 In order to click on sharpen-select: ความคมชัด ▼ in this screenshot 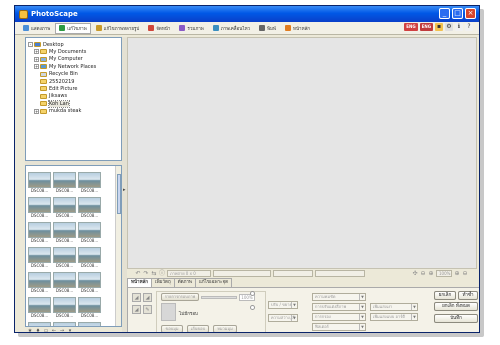, I will do `click(339, 297)`.